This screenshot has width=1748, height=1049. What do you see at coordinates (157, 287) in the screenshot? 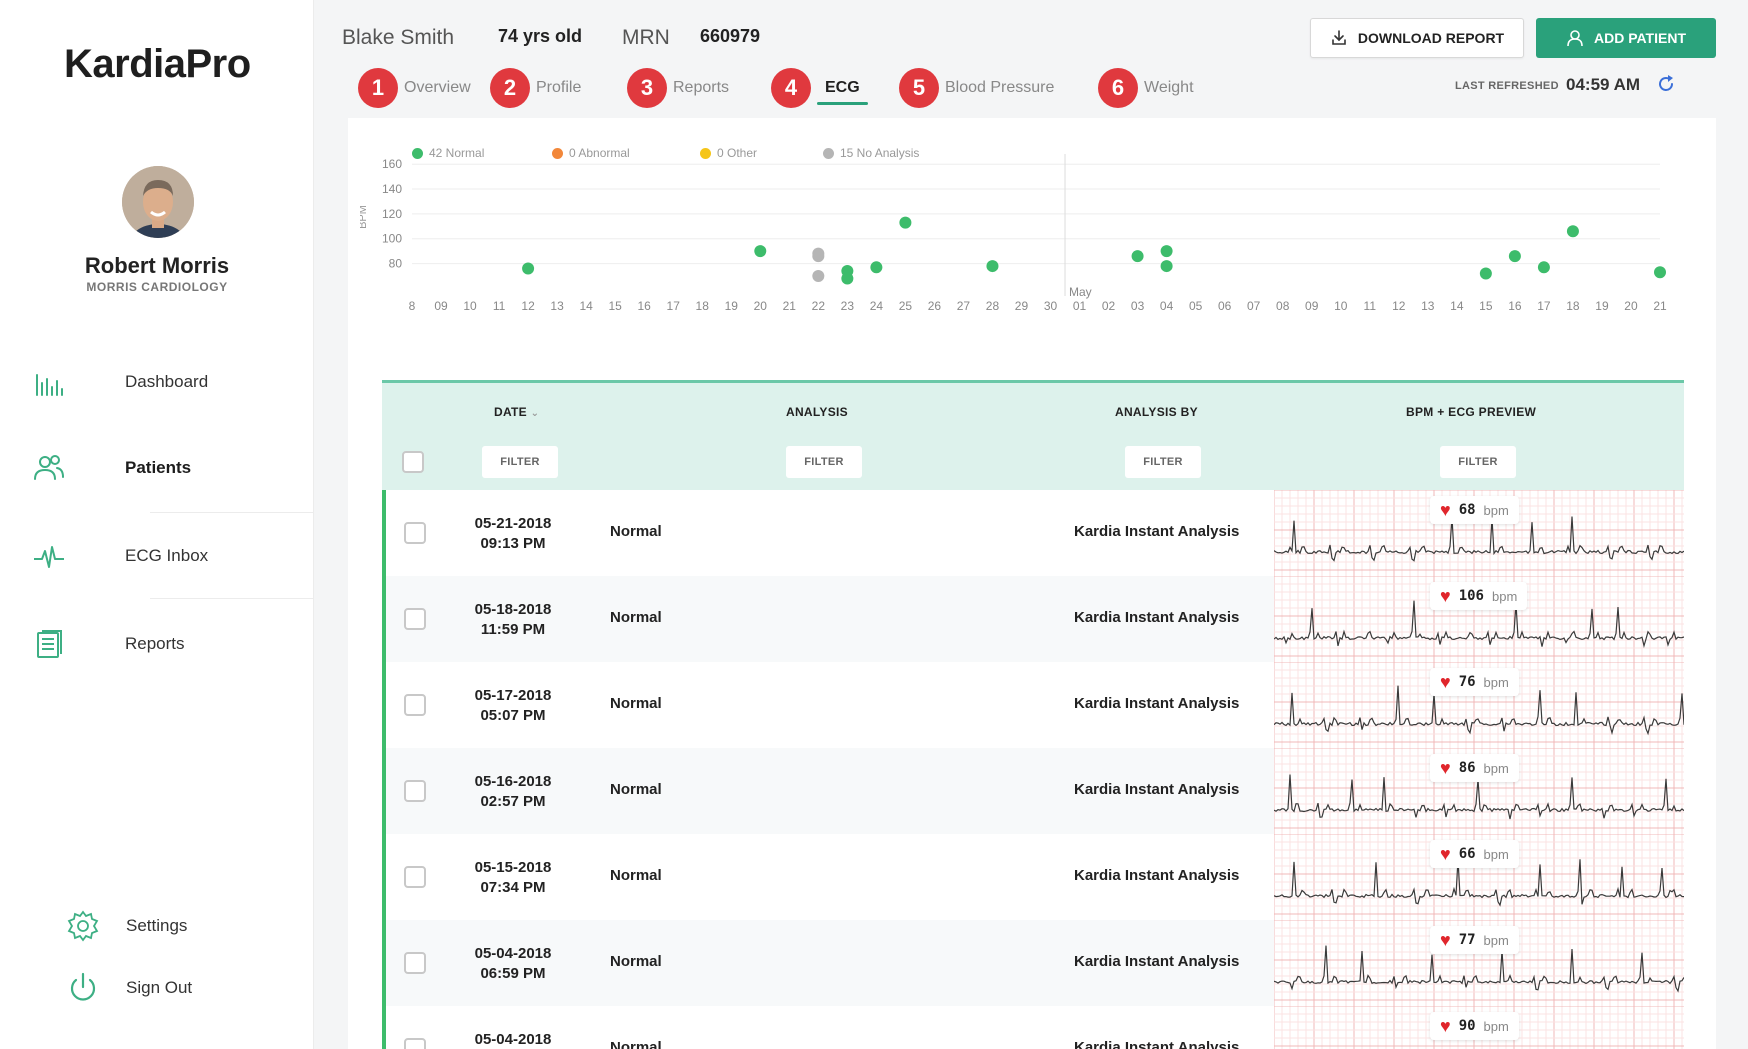
I see `doctor-clinic: MORRIS CARDIOLOGY` at bounding box center [157, 287].